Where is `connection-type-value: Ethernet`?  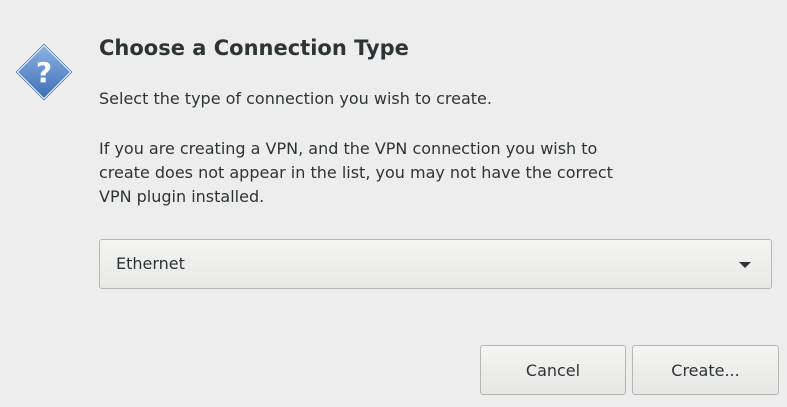 connection-type-value: Ethernet is located at coordinates (150, 263).